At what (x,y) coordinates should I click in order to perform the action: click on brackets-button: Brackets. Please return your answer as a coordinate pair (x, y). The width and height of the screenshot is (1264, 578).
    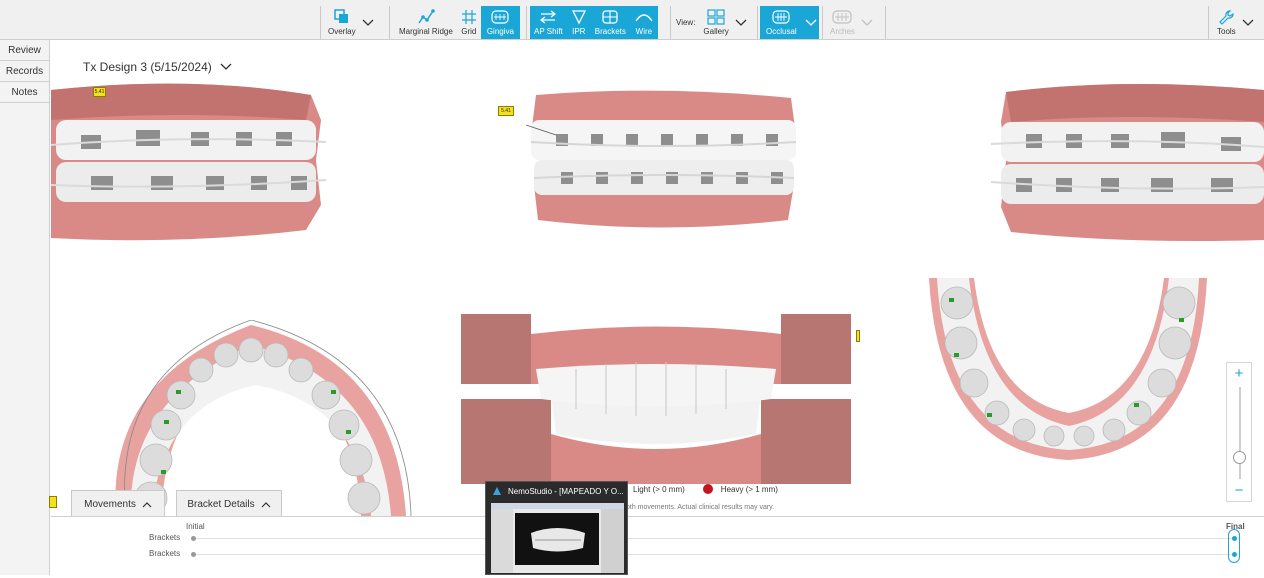
    Looking at the image, I should click on (610, 22).